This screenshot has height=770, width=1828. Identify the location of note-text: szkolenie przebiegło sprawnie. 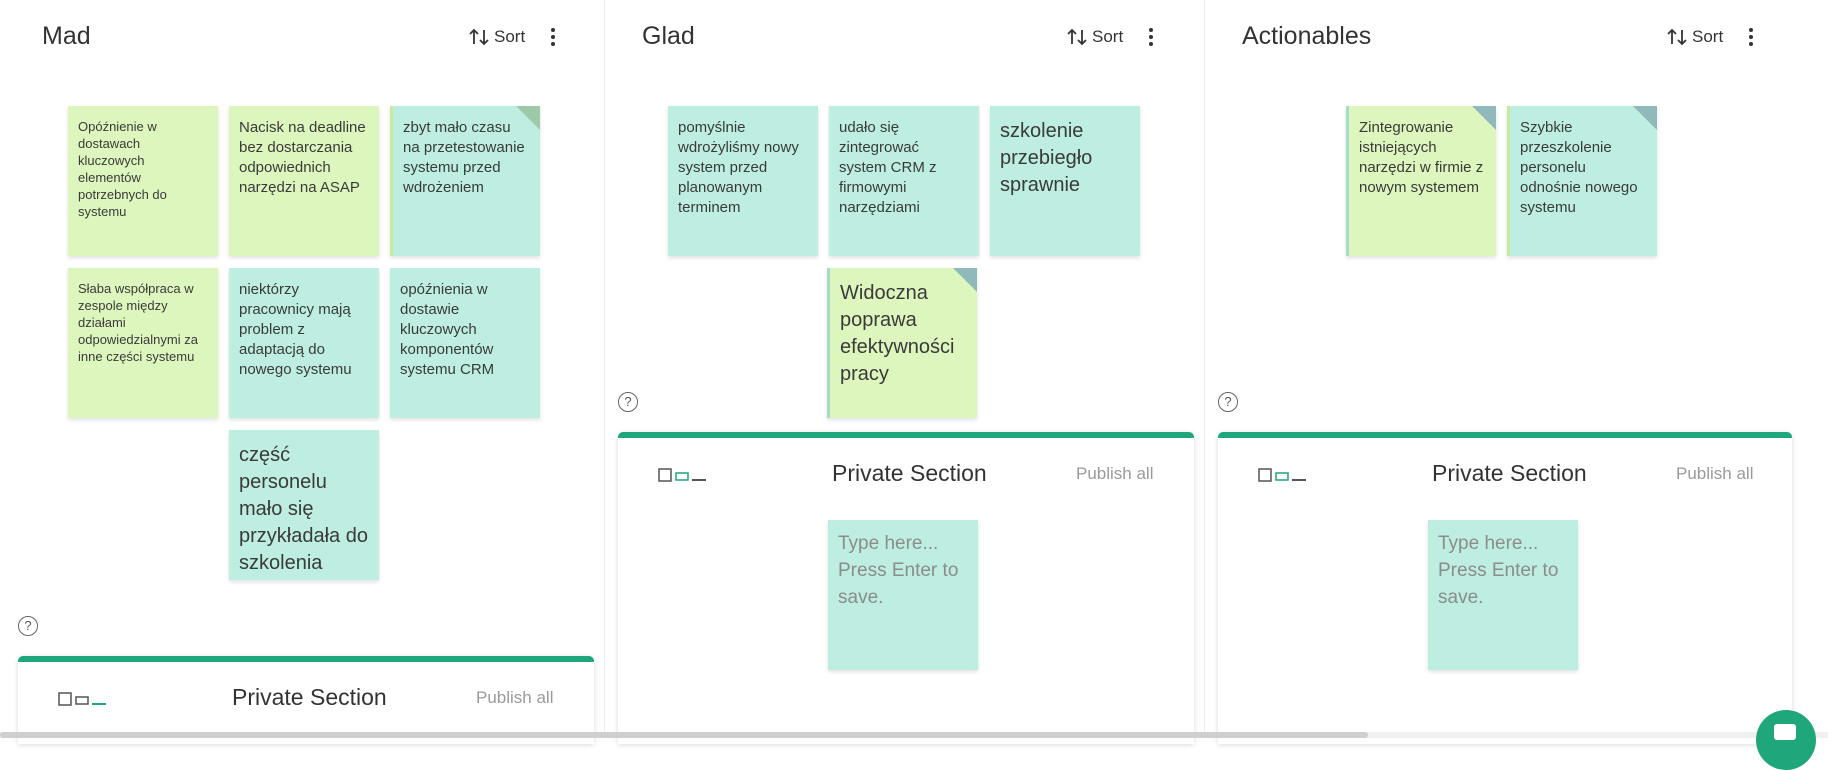
(1046, 158).